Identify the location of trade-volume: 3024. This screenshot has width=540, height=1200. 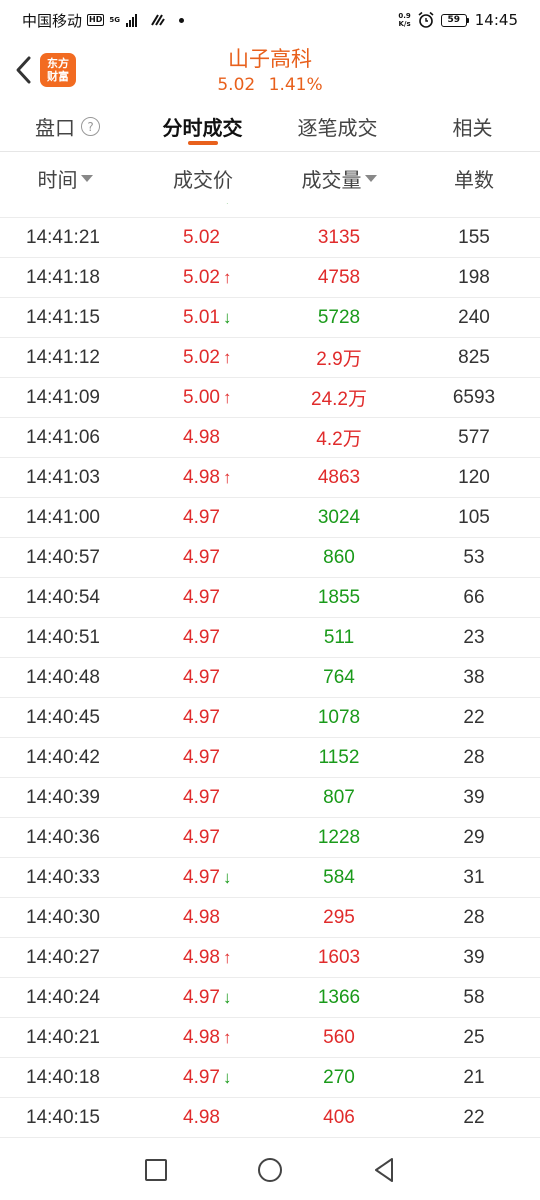
(339, 517).